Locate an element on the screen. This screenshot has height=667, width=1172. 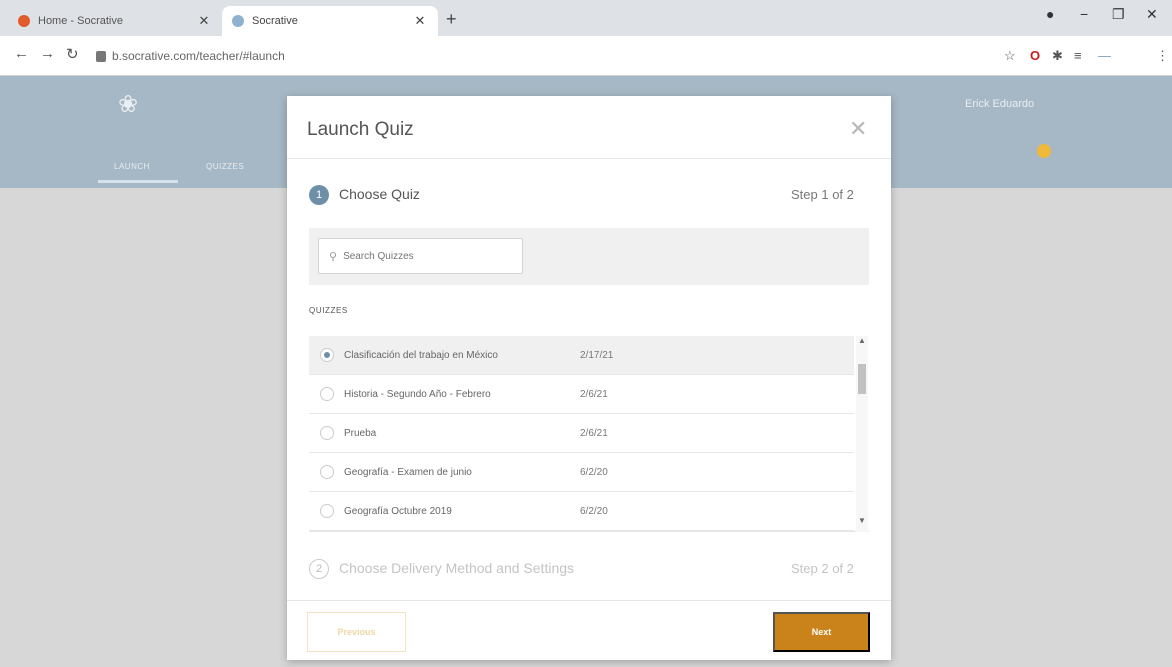
quizzes-heading: QUIZZES is located at coordinates (328, 310).